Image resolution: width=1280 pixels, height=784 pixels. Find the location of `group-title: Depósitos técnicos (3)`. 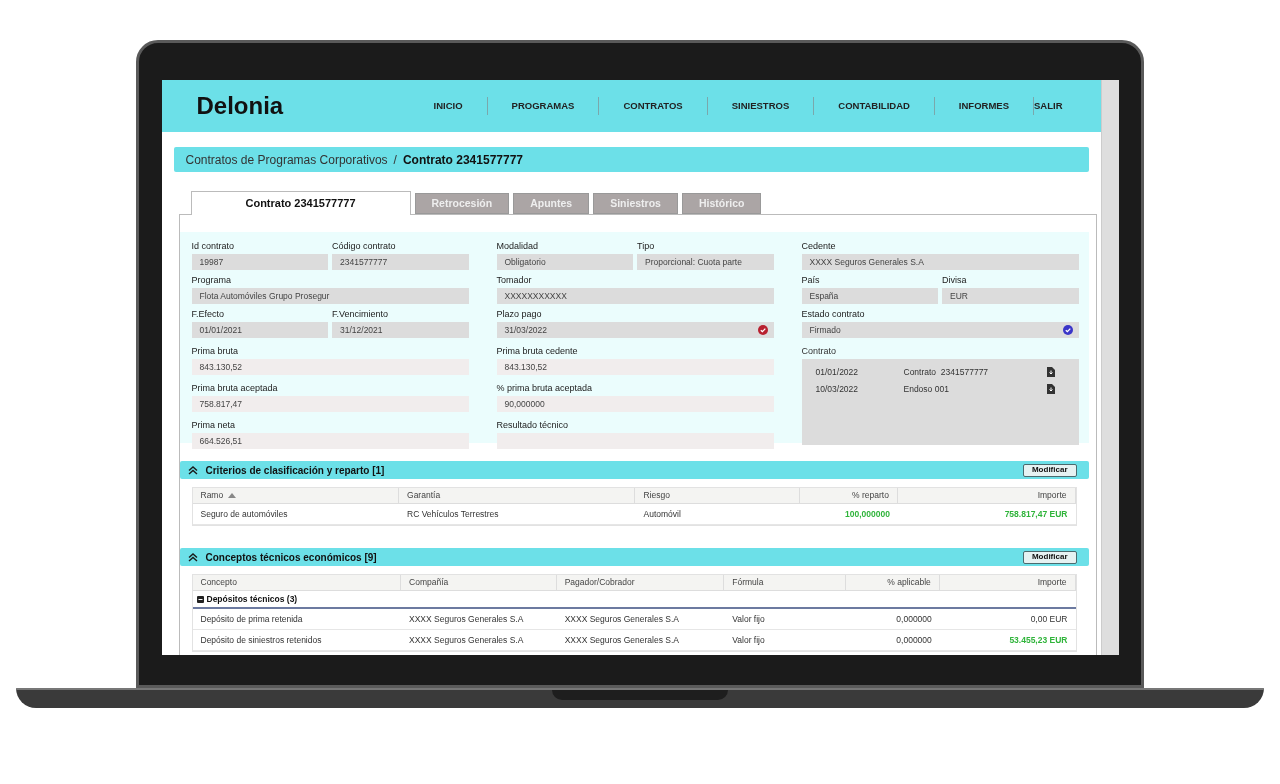

group-title: Depósitos técnicos (3) is located at coordinates (252, 599).